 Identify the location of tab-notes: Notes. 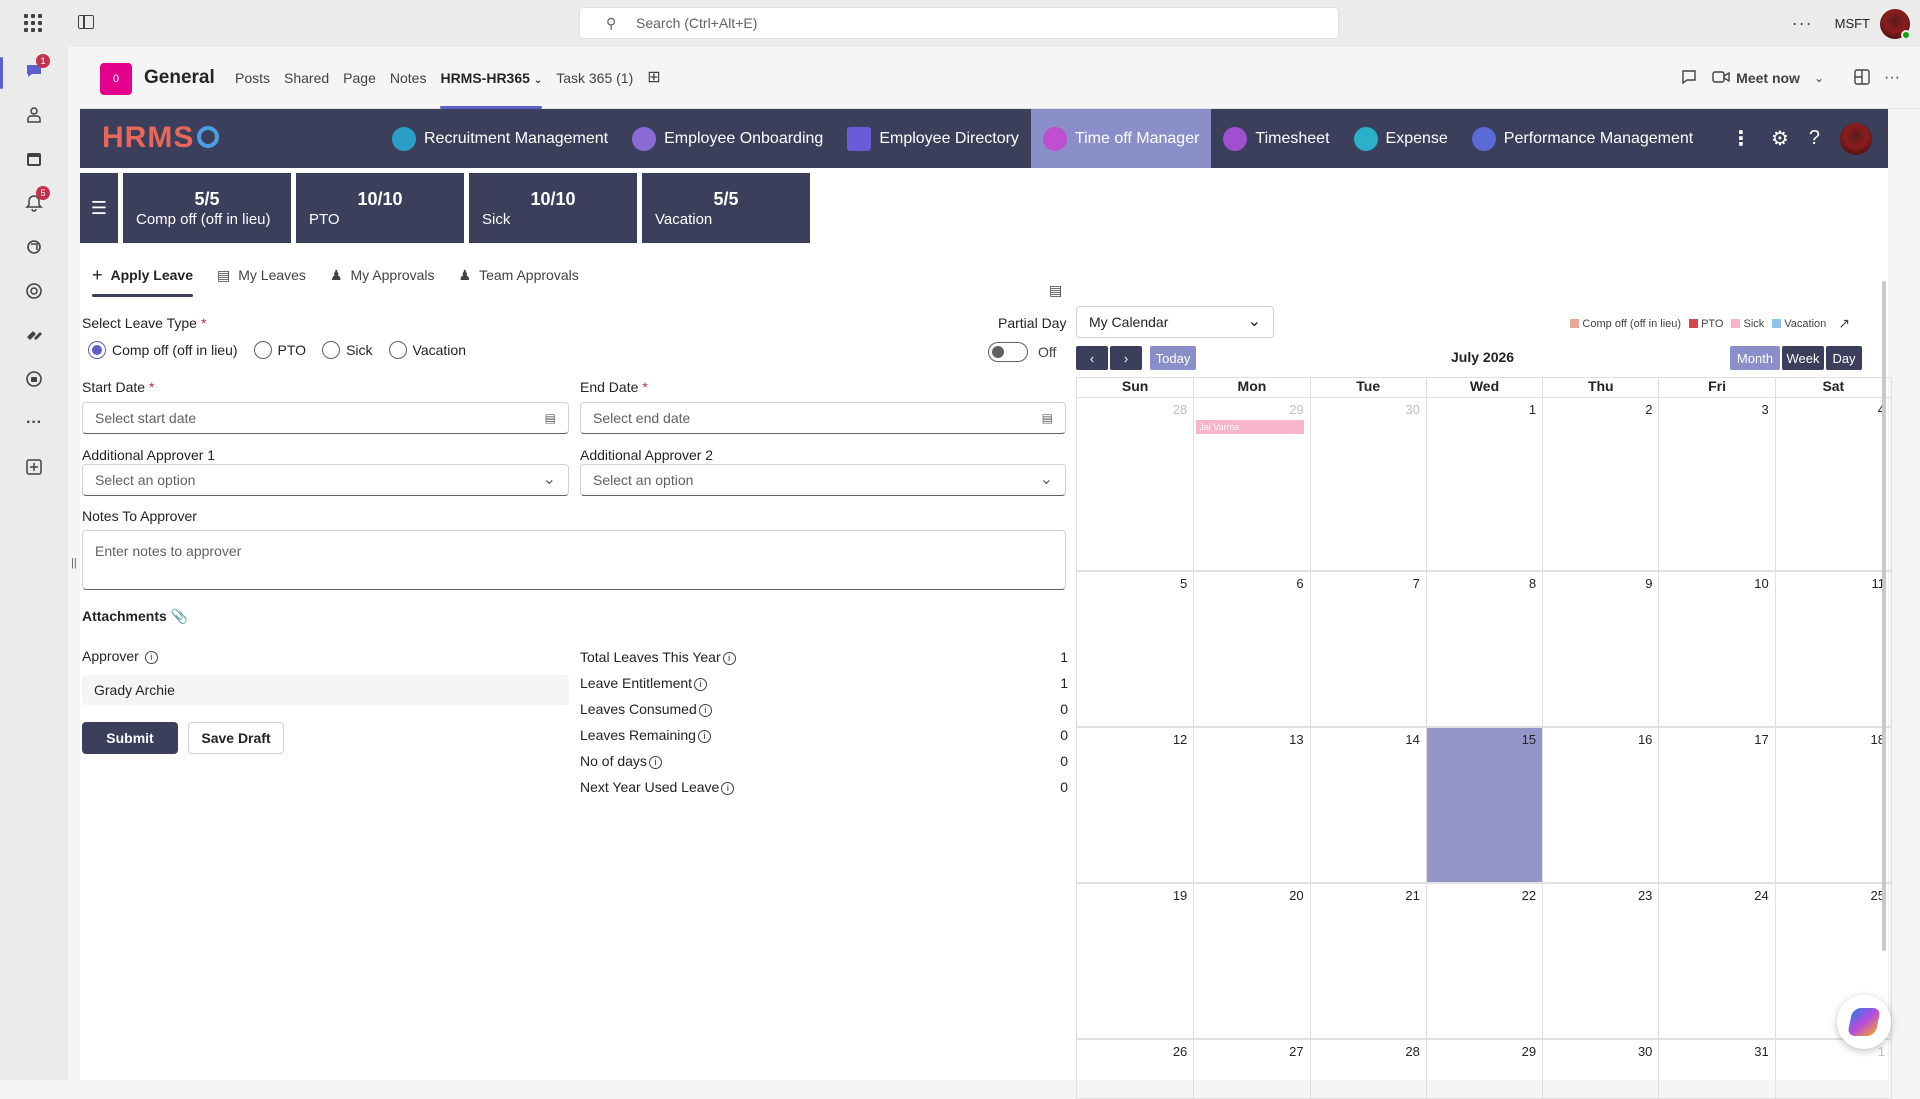
(408, 78).